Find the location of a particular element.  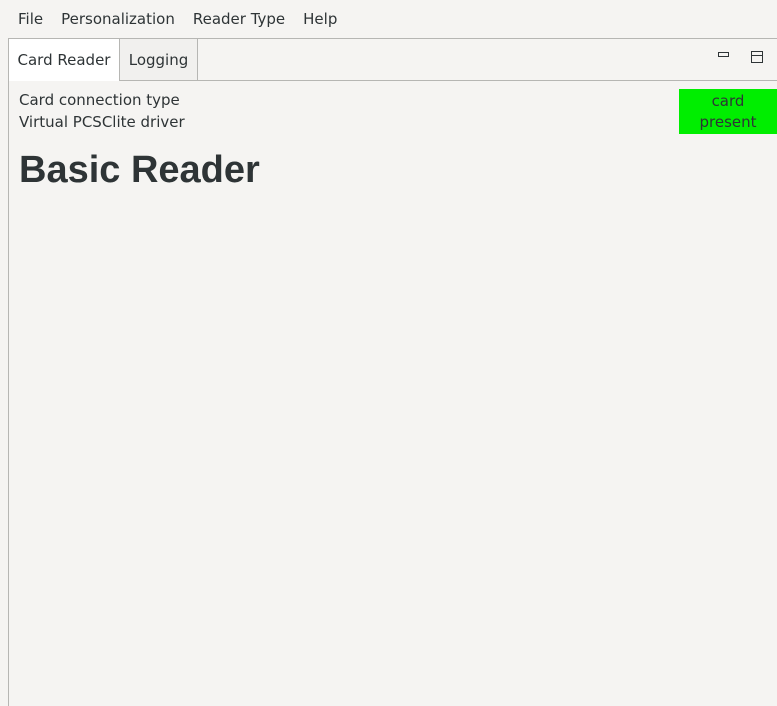

dock-float-button is located at coordinates (757, 57).